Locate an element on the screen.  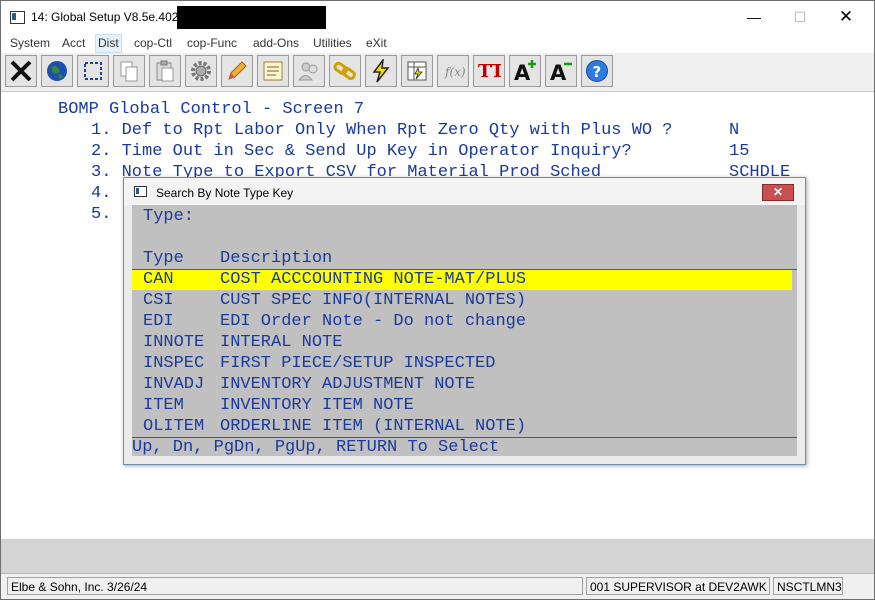
settings-gear-icon is located at coordinates (201, 71).